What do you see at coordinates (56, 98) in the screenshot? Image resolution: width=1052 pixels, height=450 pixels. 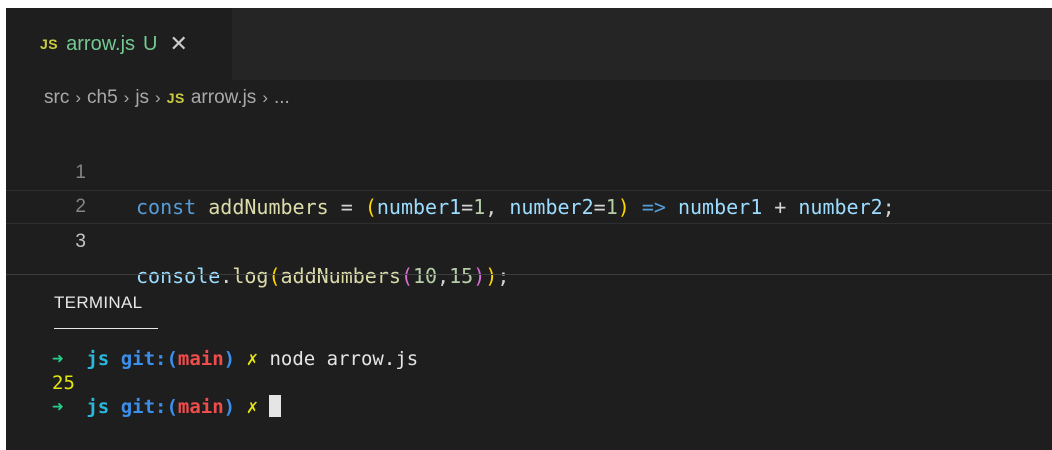 I see `breadcrumb-item-src: src` at bounding box center [56, 98].